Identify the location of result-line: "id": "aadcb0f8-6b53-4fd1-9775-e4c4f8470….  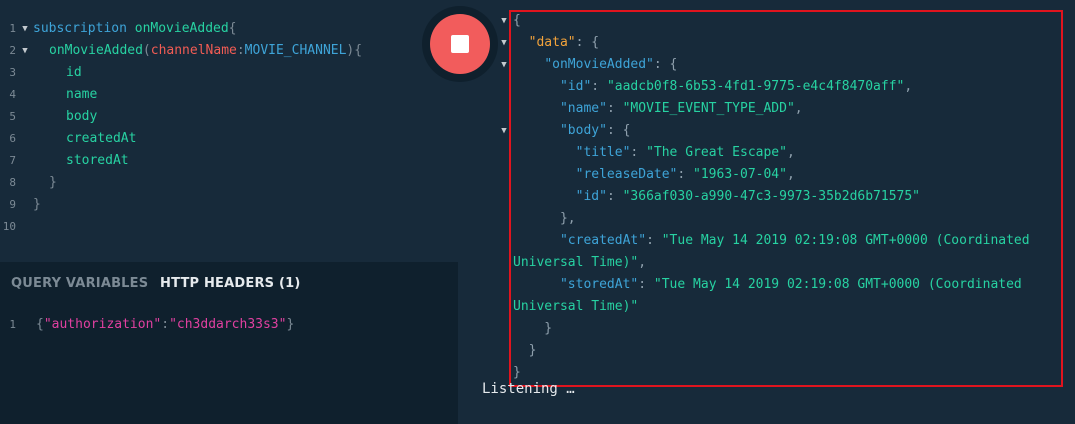
(736, 86).